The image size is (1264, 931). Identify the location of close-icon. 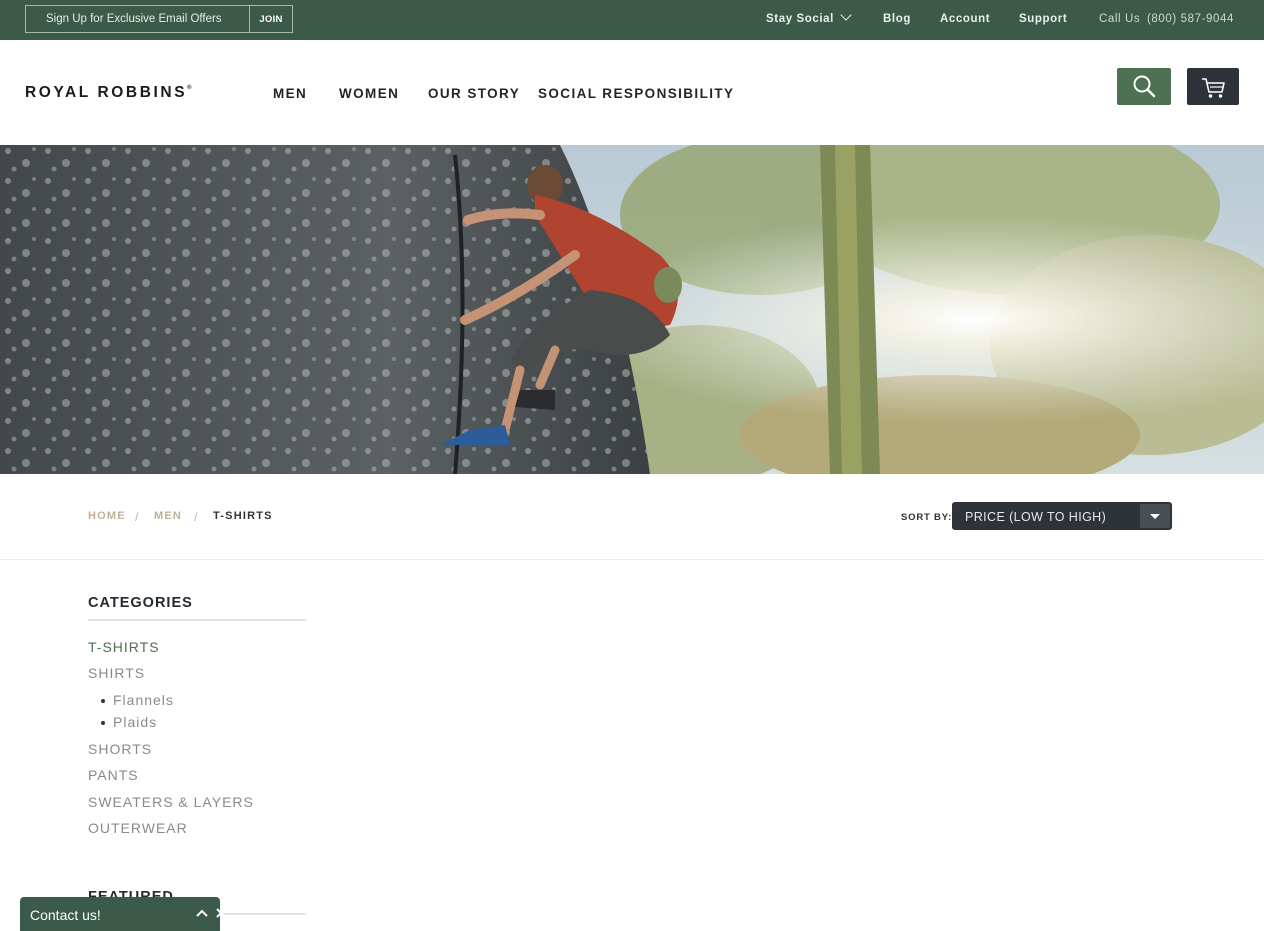
(221, 913).